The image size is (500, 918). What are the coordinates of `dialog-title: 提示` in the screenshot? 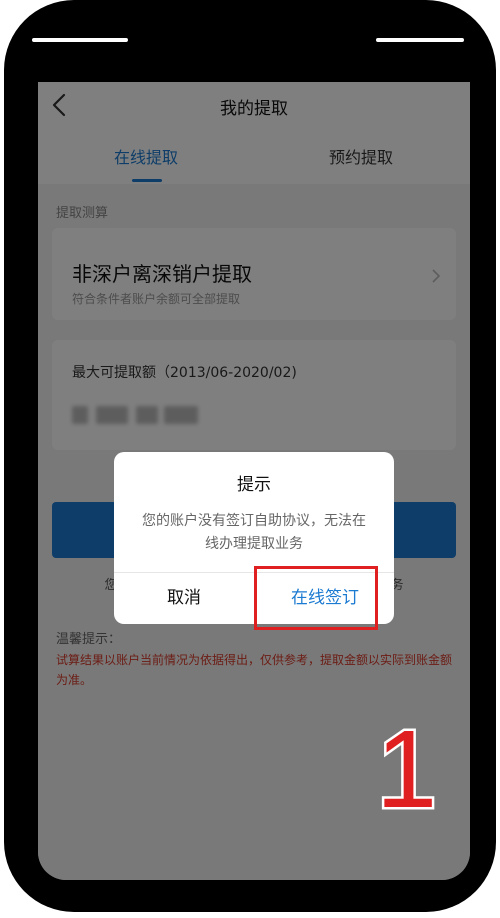 It's located at (254, 485).